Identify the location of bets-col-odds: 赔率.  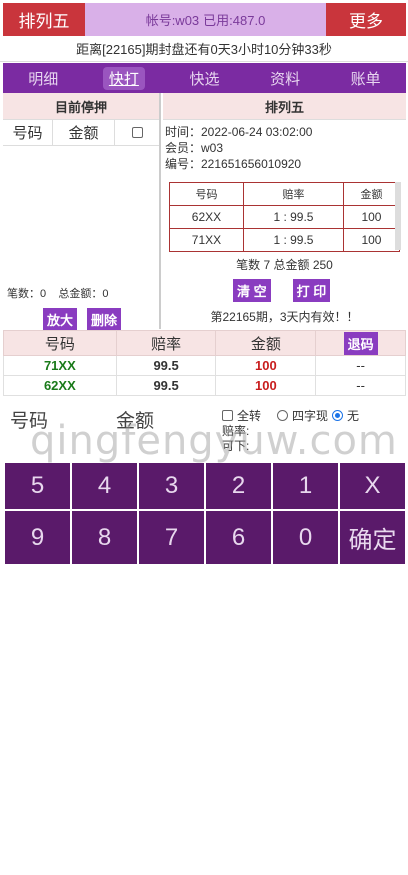
(166, 343).